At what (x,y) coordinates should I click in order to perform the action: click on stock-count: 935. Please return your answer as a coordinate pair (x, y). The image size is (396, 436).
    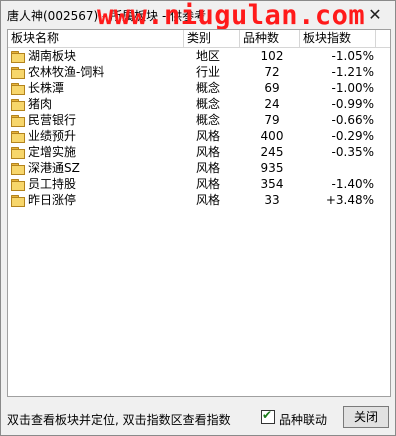
    Looking at the image, I should click on (272, 168).